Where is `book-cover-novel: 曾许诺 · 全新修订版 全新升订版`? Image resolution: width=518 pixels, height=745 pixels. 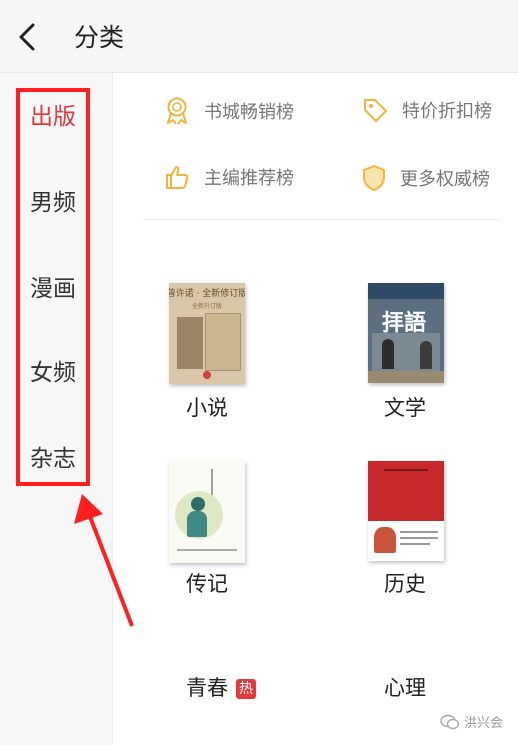 book-cover-novel: 曾许诺 · 全新修订版 全新升订版 is located at coordinates (207, 333).